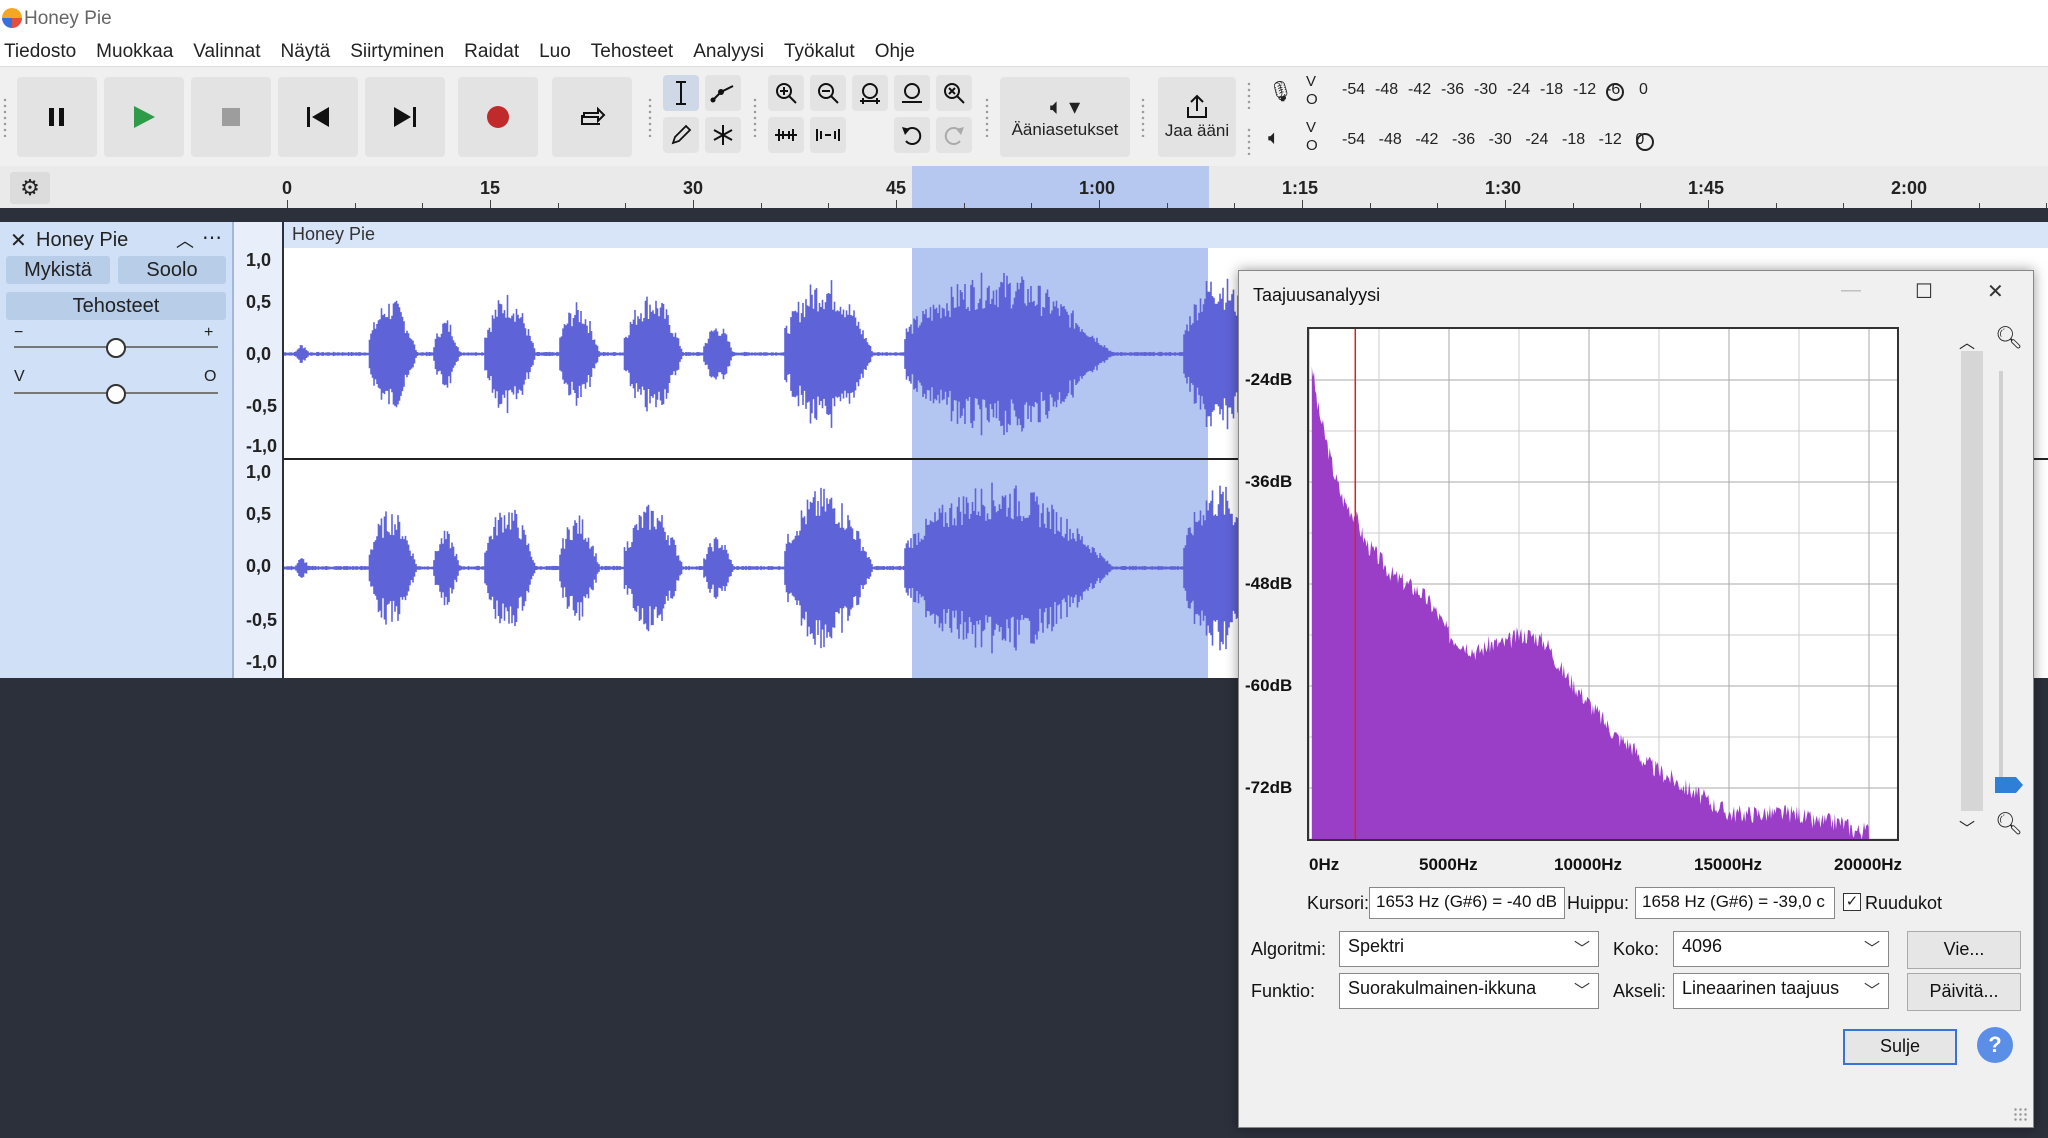 Image resolution: width=2048 pixels, height=1138 pixels. What do you see at coordinates (1851, 290) in the screenshot?
I see `minimize-icon: —` at bounding box center [1851, 290].